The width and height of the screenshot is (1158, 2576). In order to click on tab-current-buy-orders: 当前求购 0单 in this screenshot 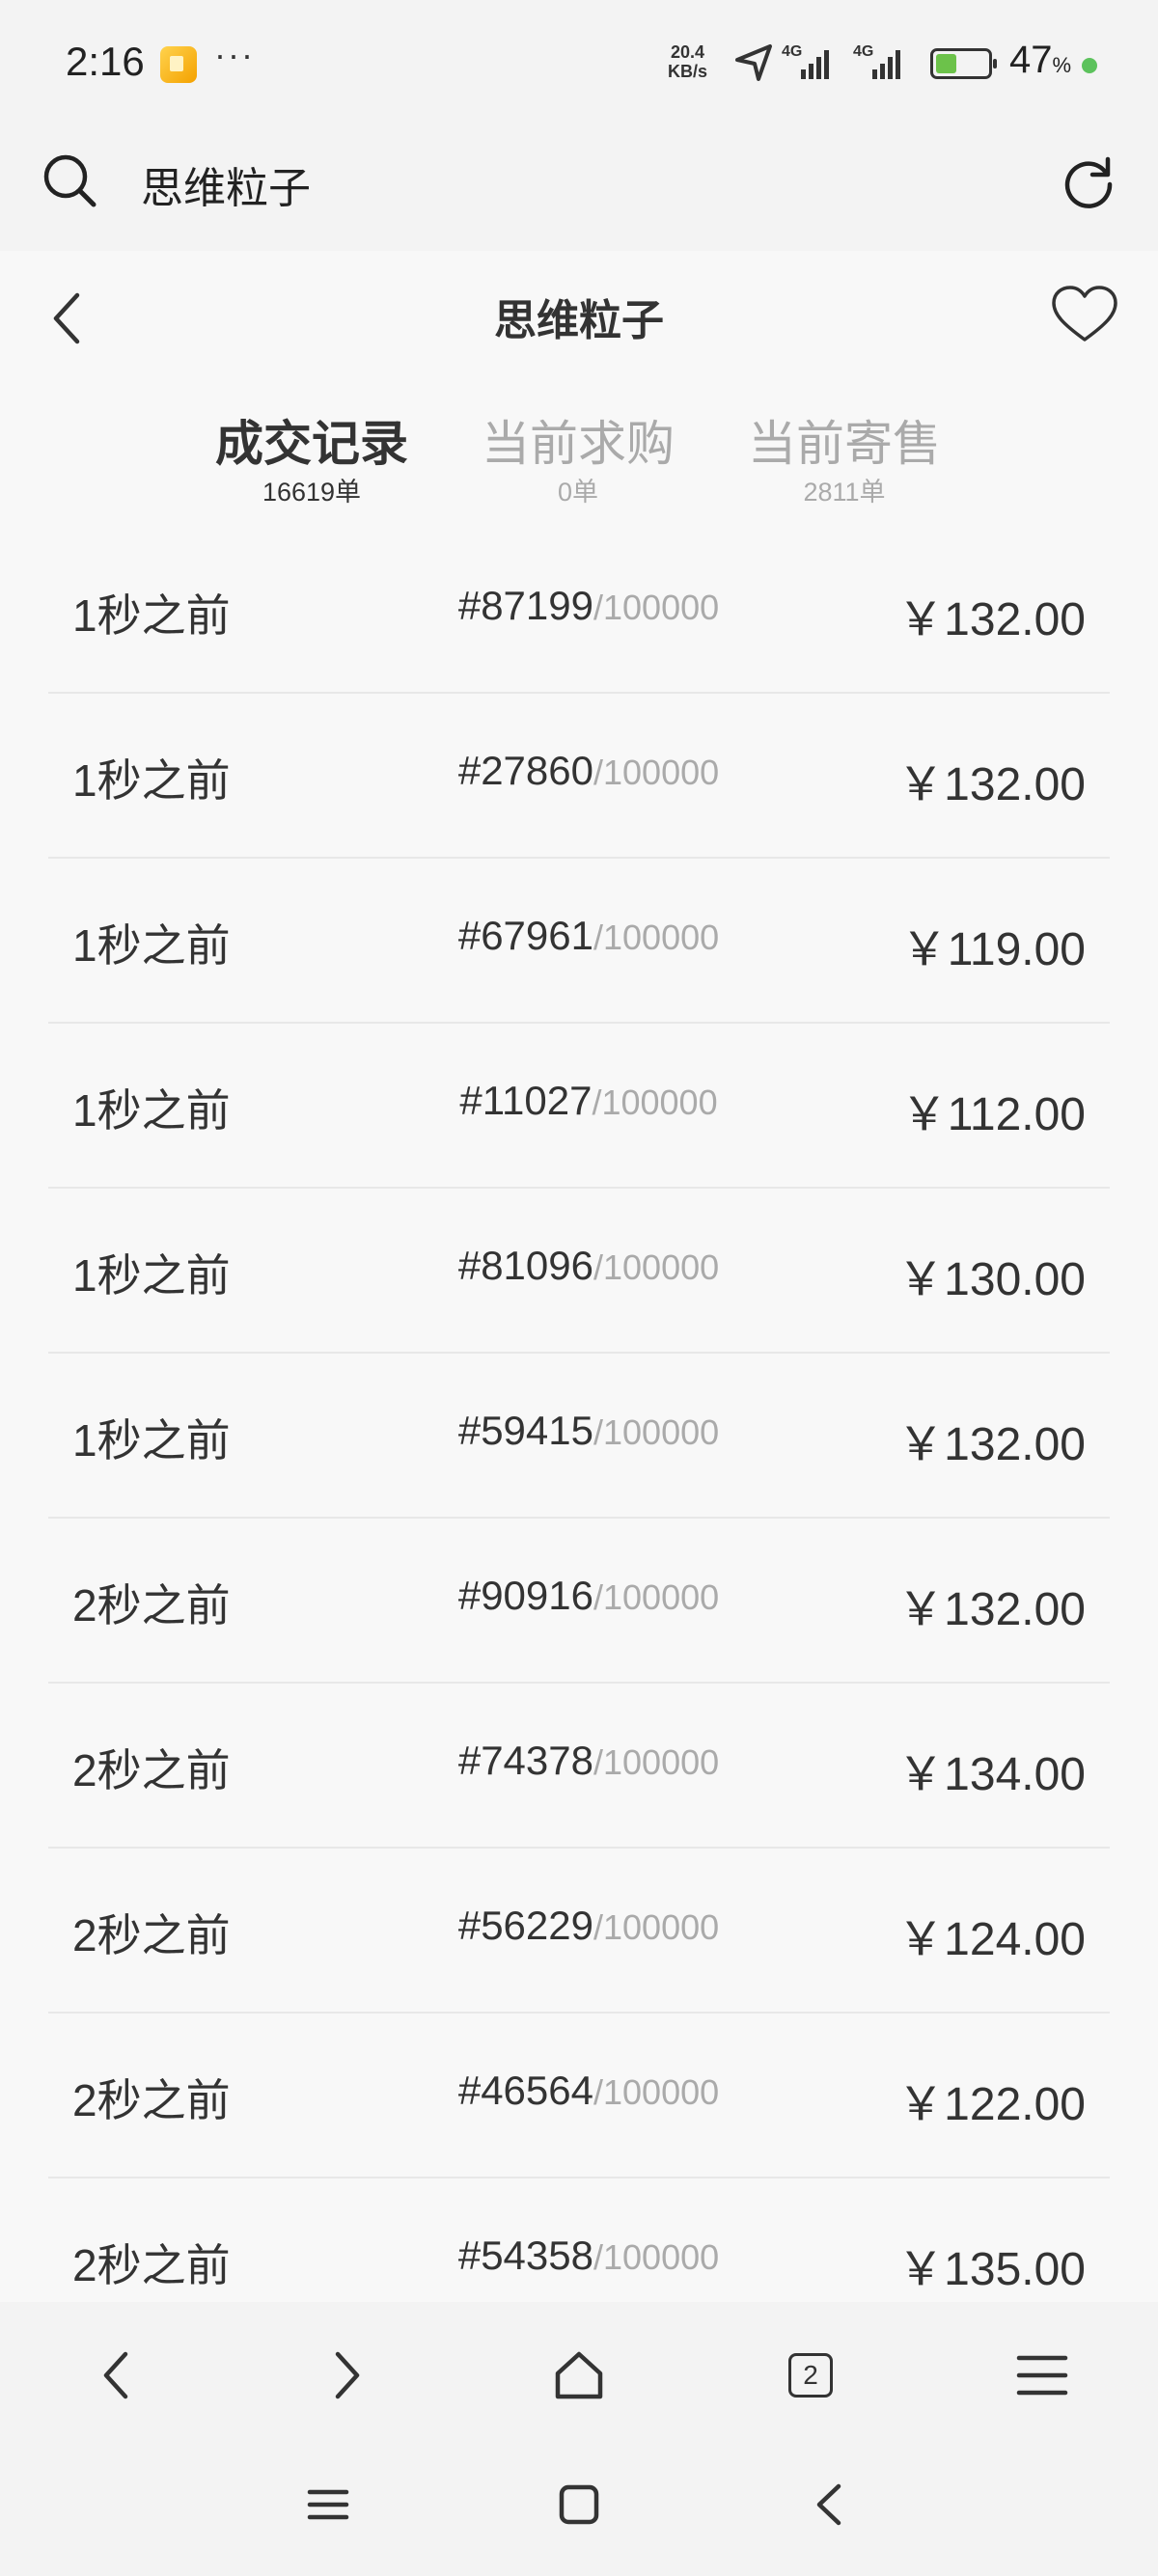, I will do `click(578, 463)`.